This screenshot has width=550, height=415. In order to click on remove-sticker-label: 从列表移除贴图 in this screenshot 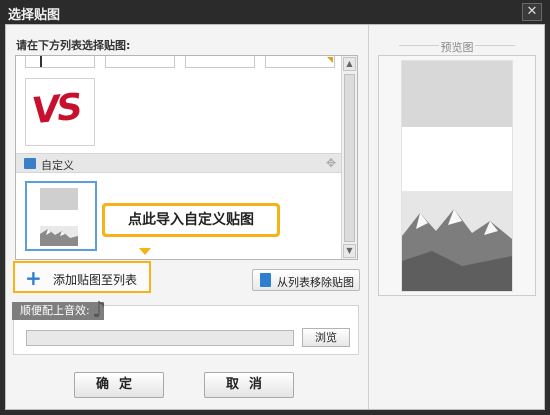, I will do `click(315, 282)`.